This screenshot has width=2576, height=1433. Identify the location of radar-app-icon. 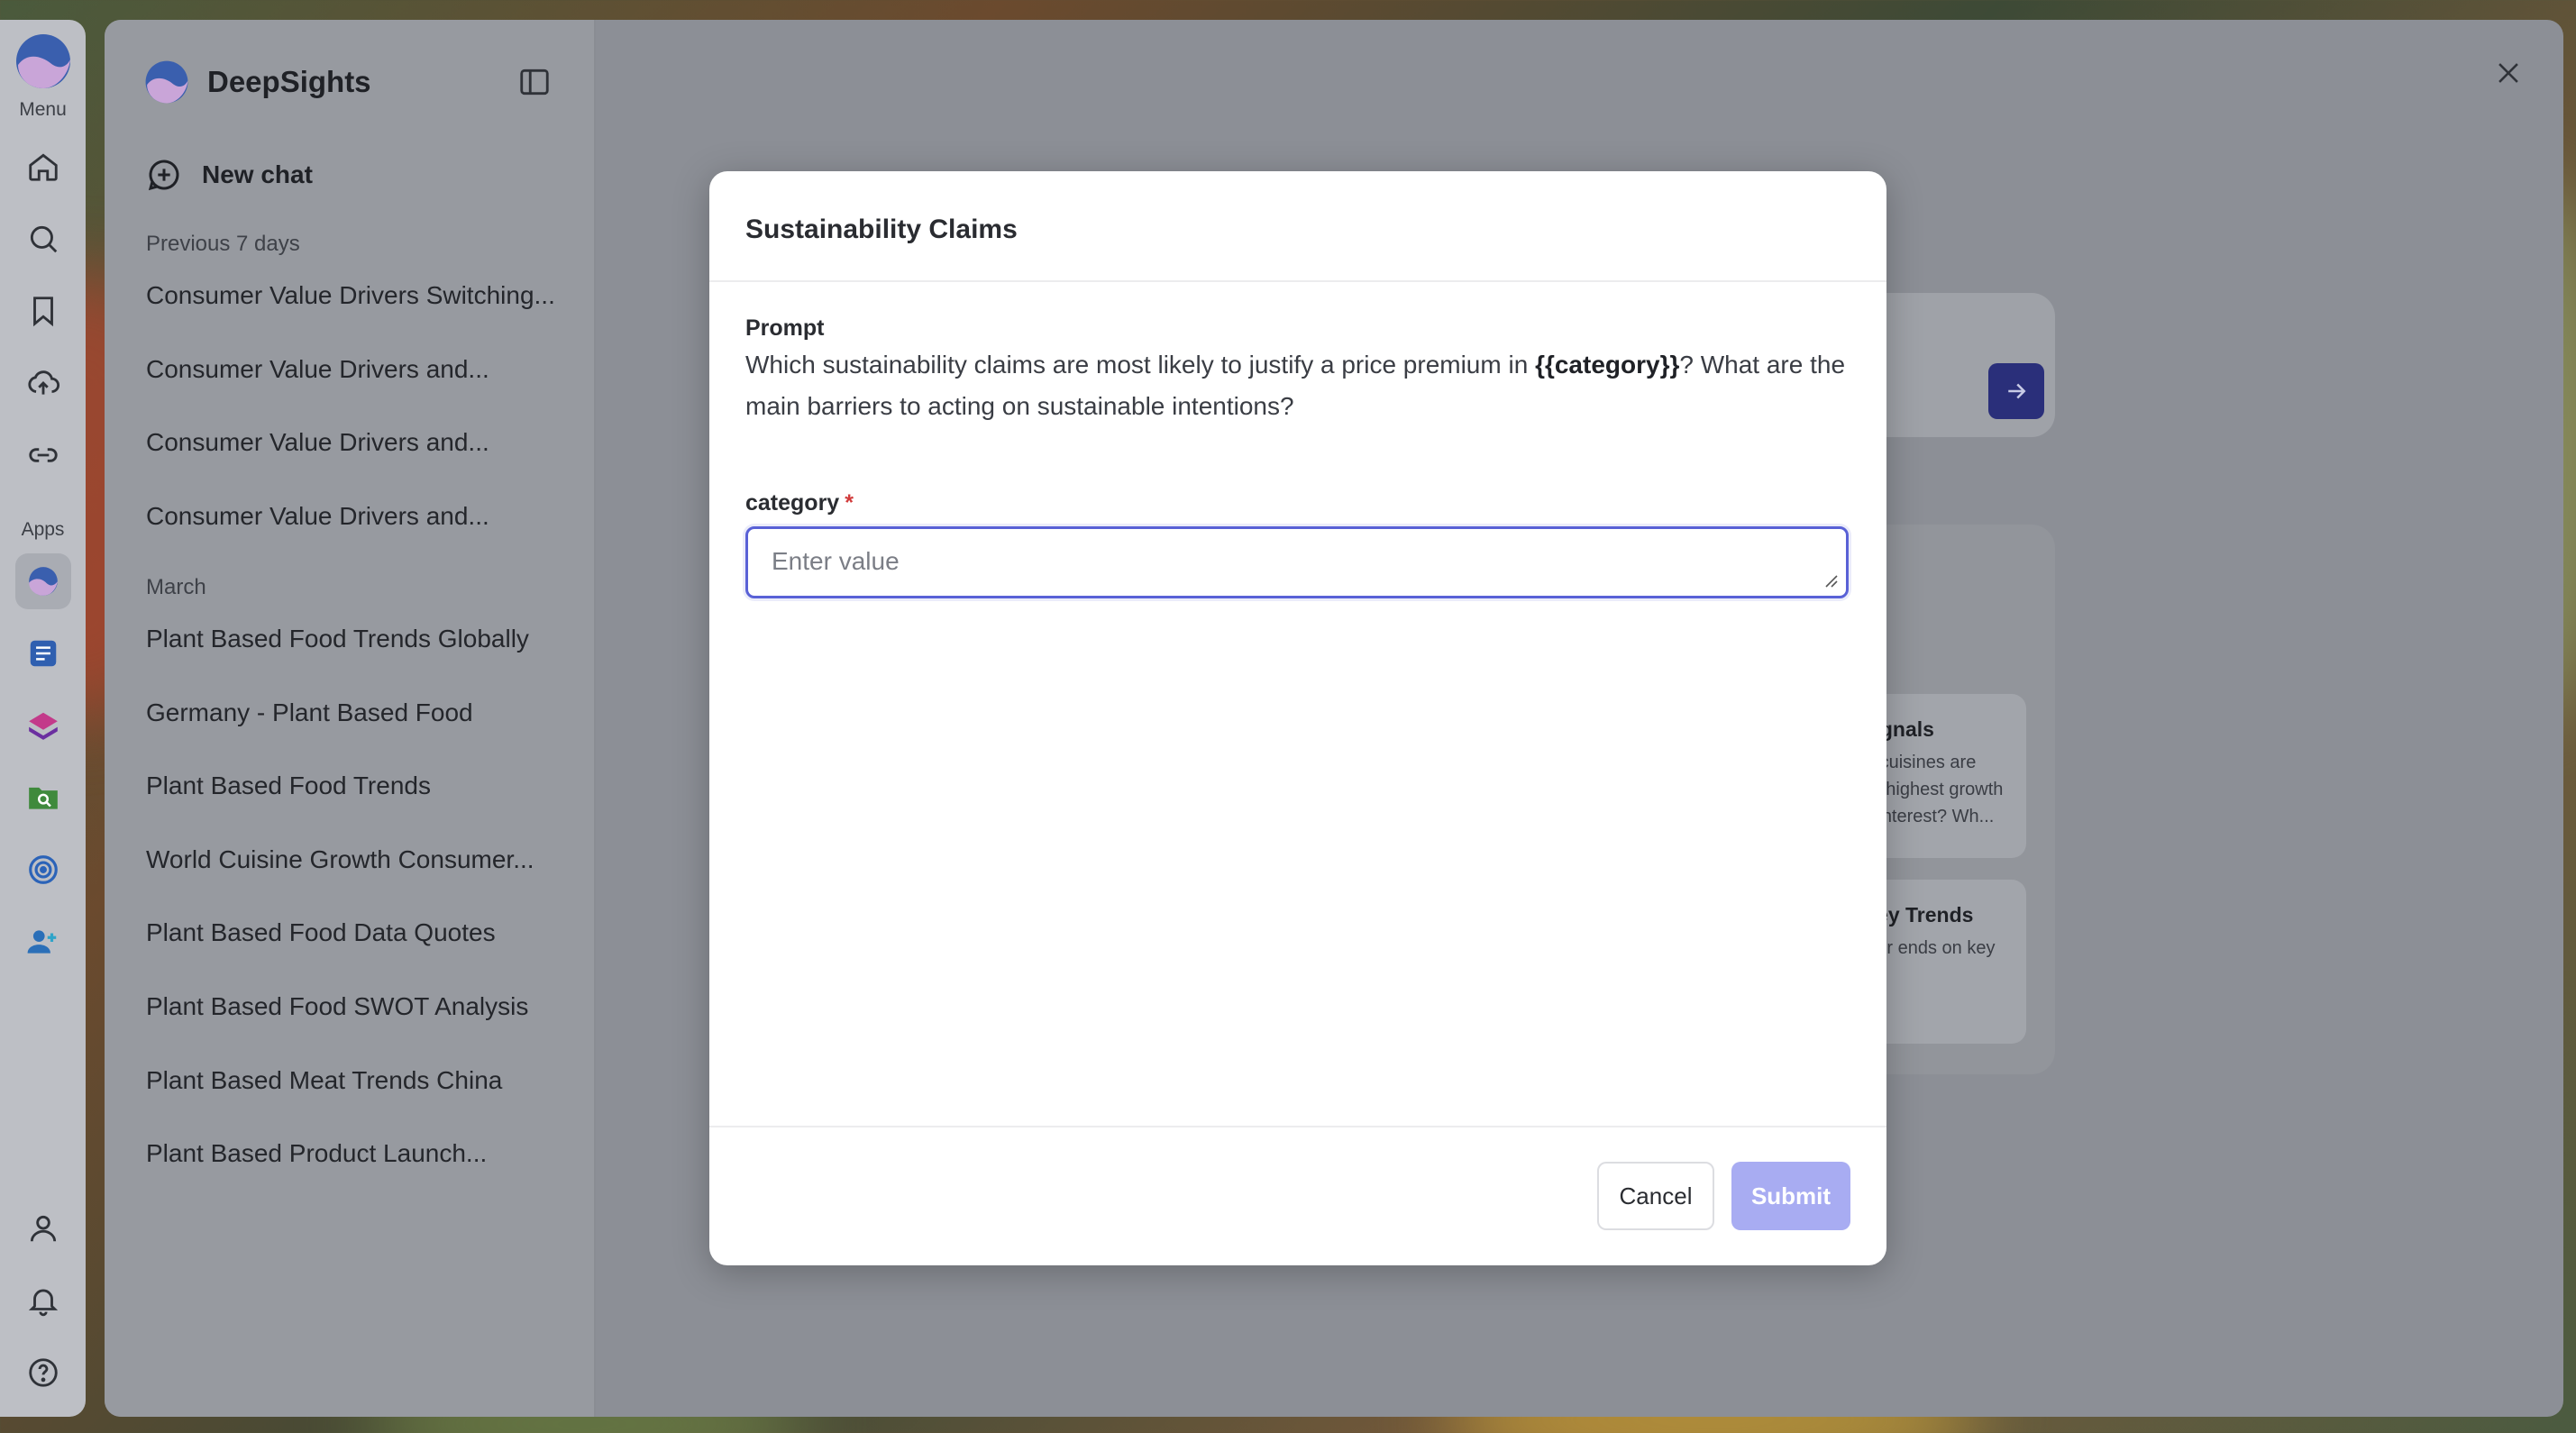
(43, 869).